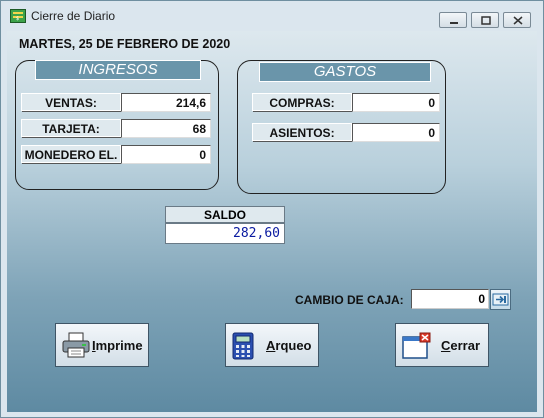  I want to click on compras-field: 0, so click(396, 102).